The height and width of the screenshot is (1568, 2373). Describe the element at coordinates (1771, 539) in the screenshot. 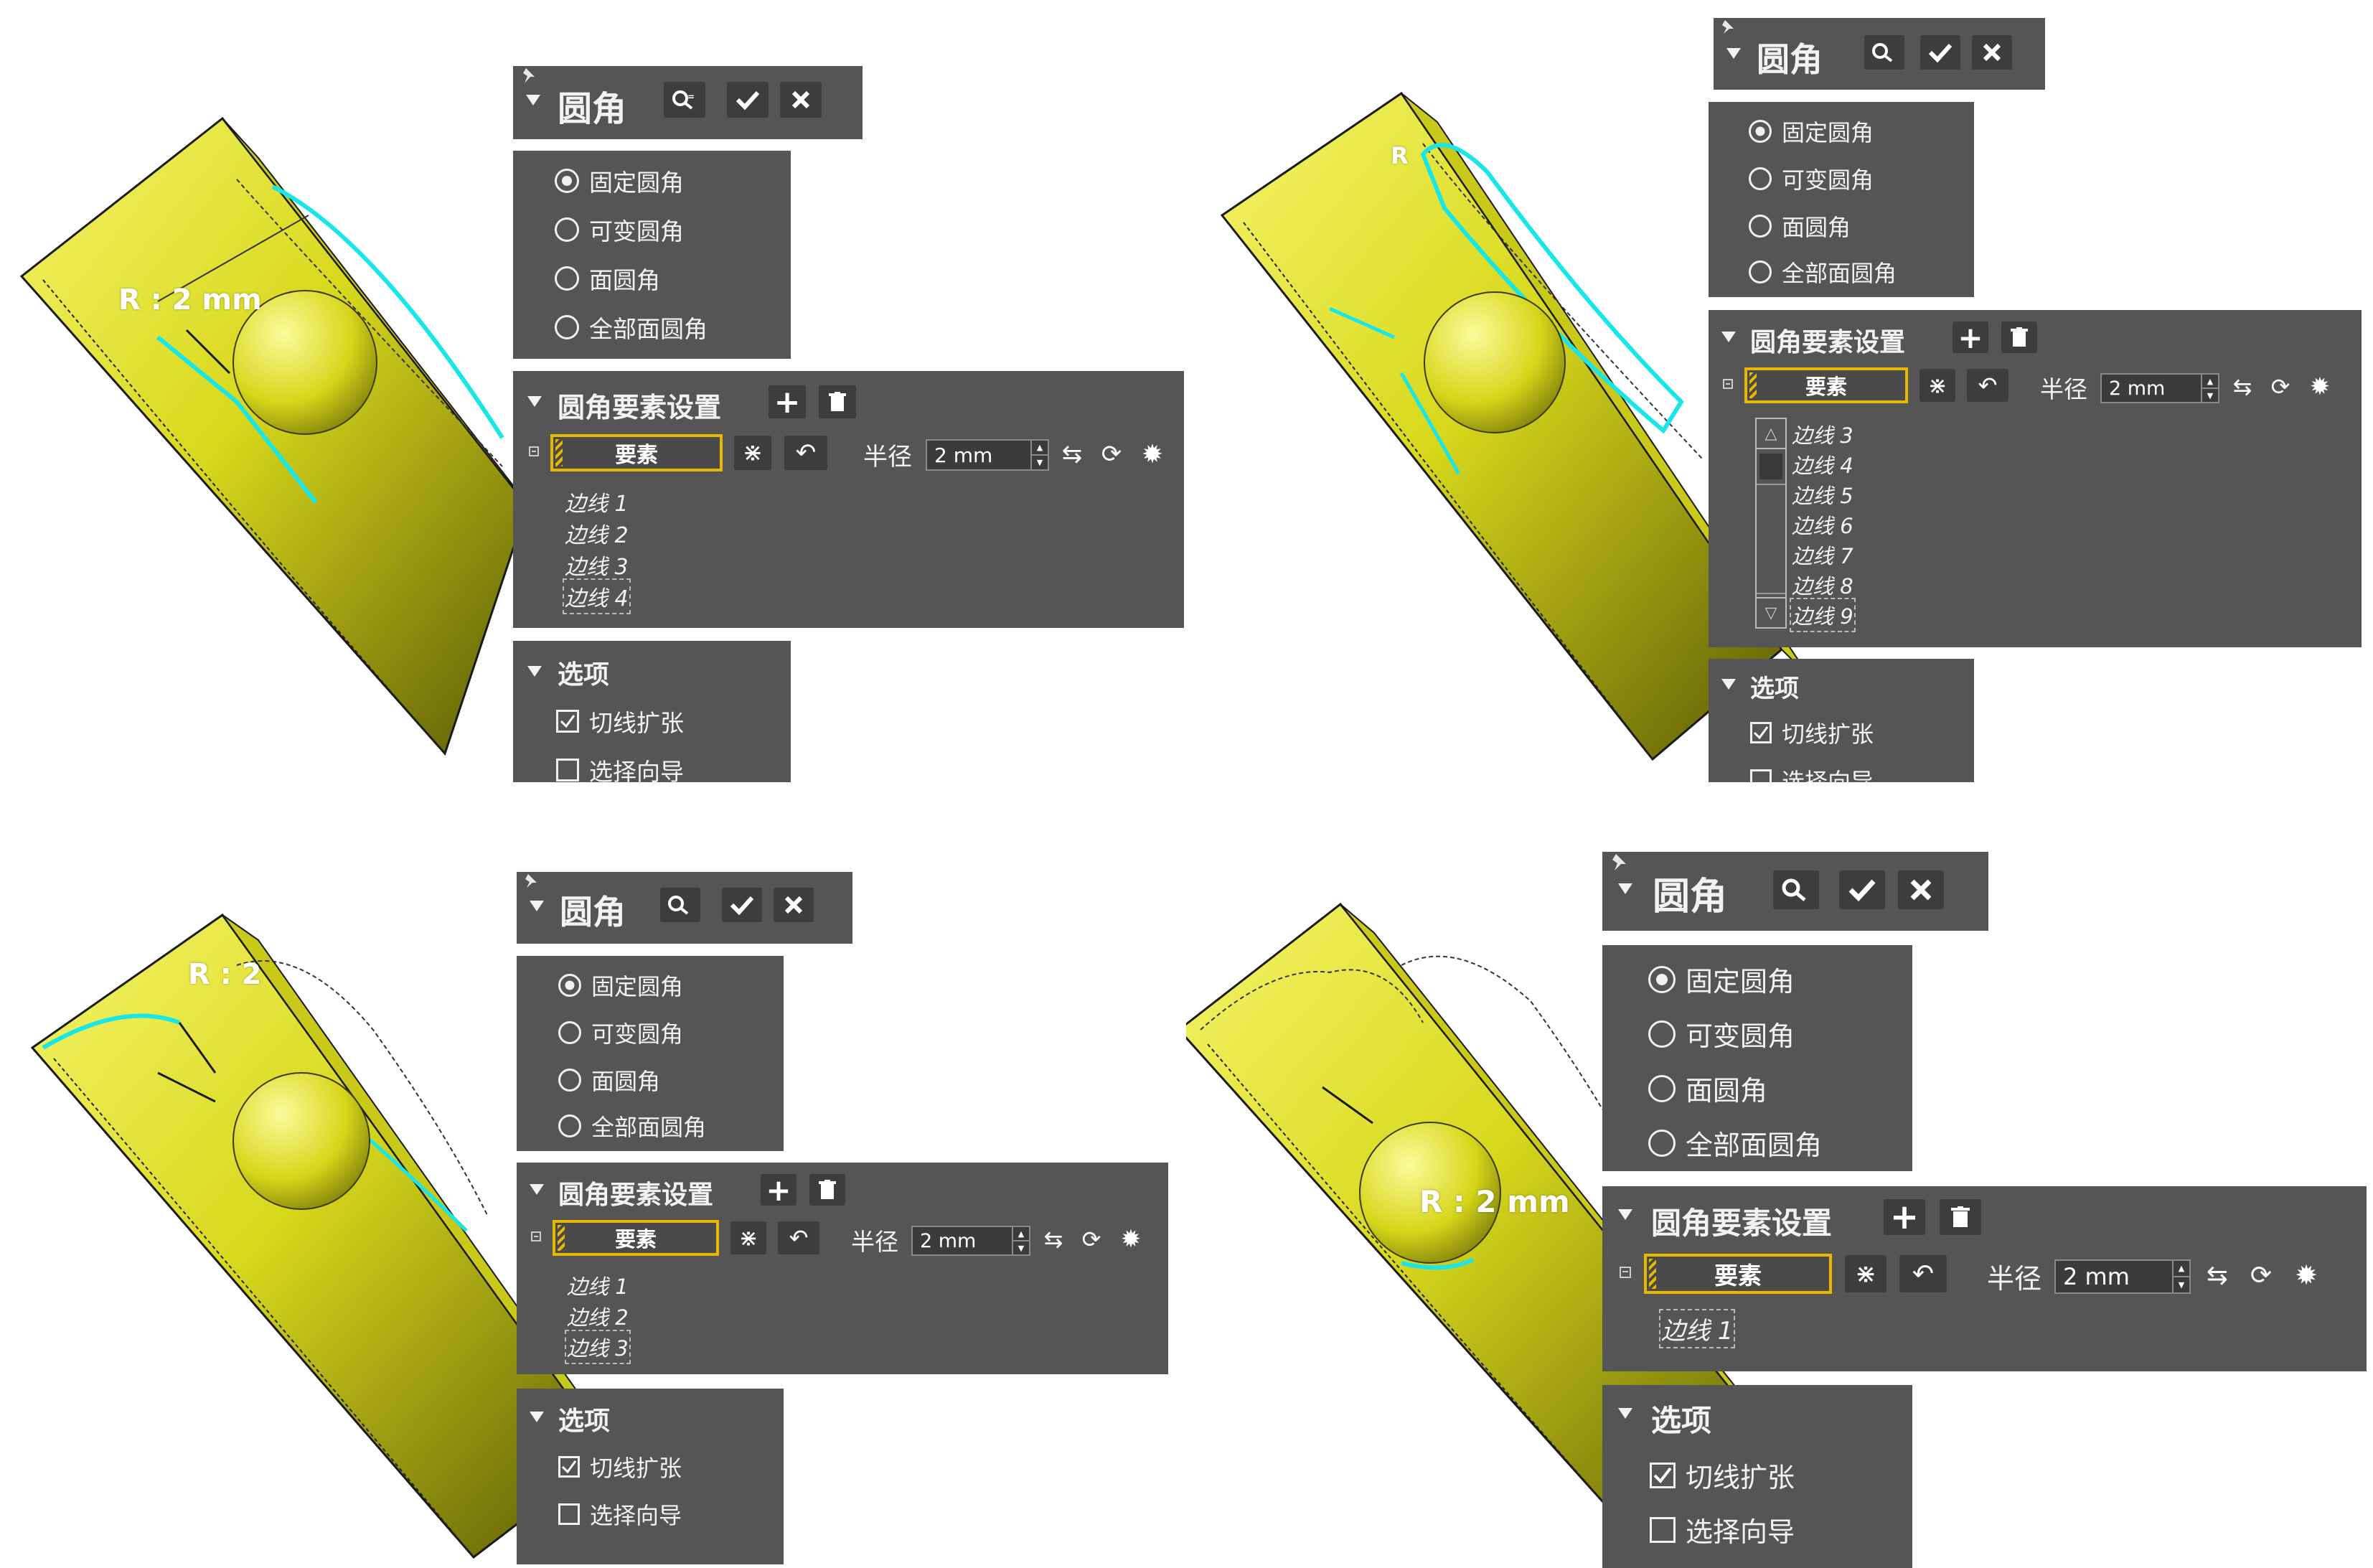

I see `scroll-track` at that location.